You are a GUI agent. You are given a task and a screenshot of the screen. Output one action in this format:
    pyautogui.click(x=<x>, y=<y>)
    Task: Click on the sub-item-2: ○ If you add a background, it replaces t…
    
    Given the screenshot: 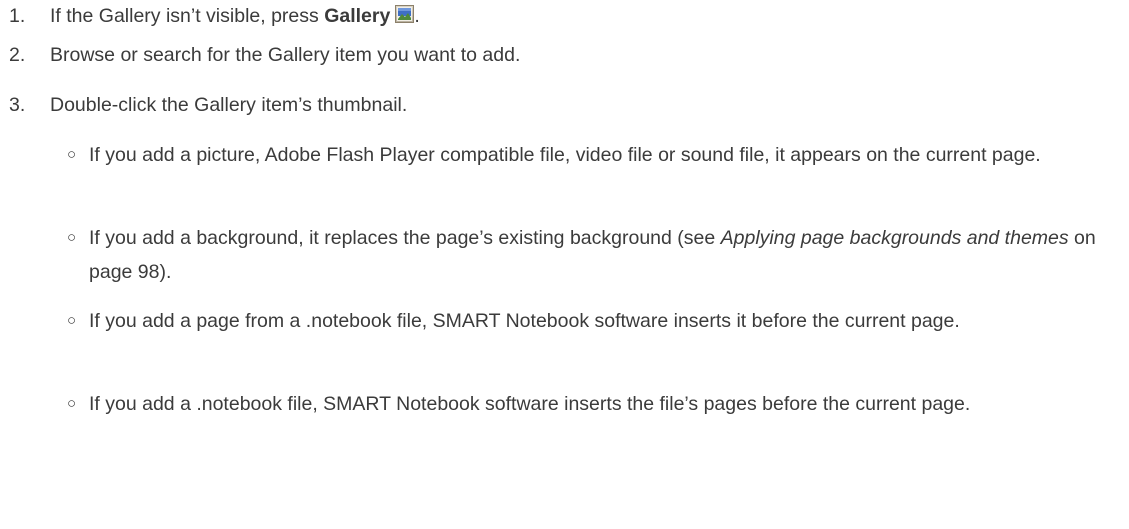 What is the action you would take?
    pyautogui.click(x=587, y=255)
    